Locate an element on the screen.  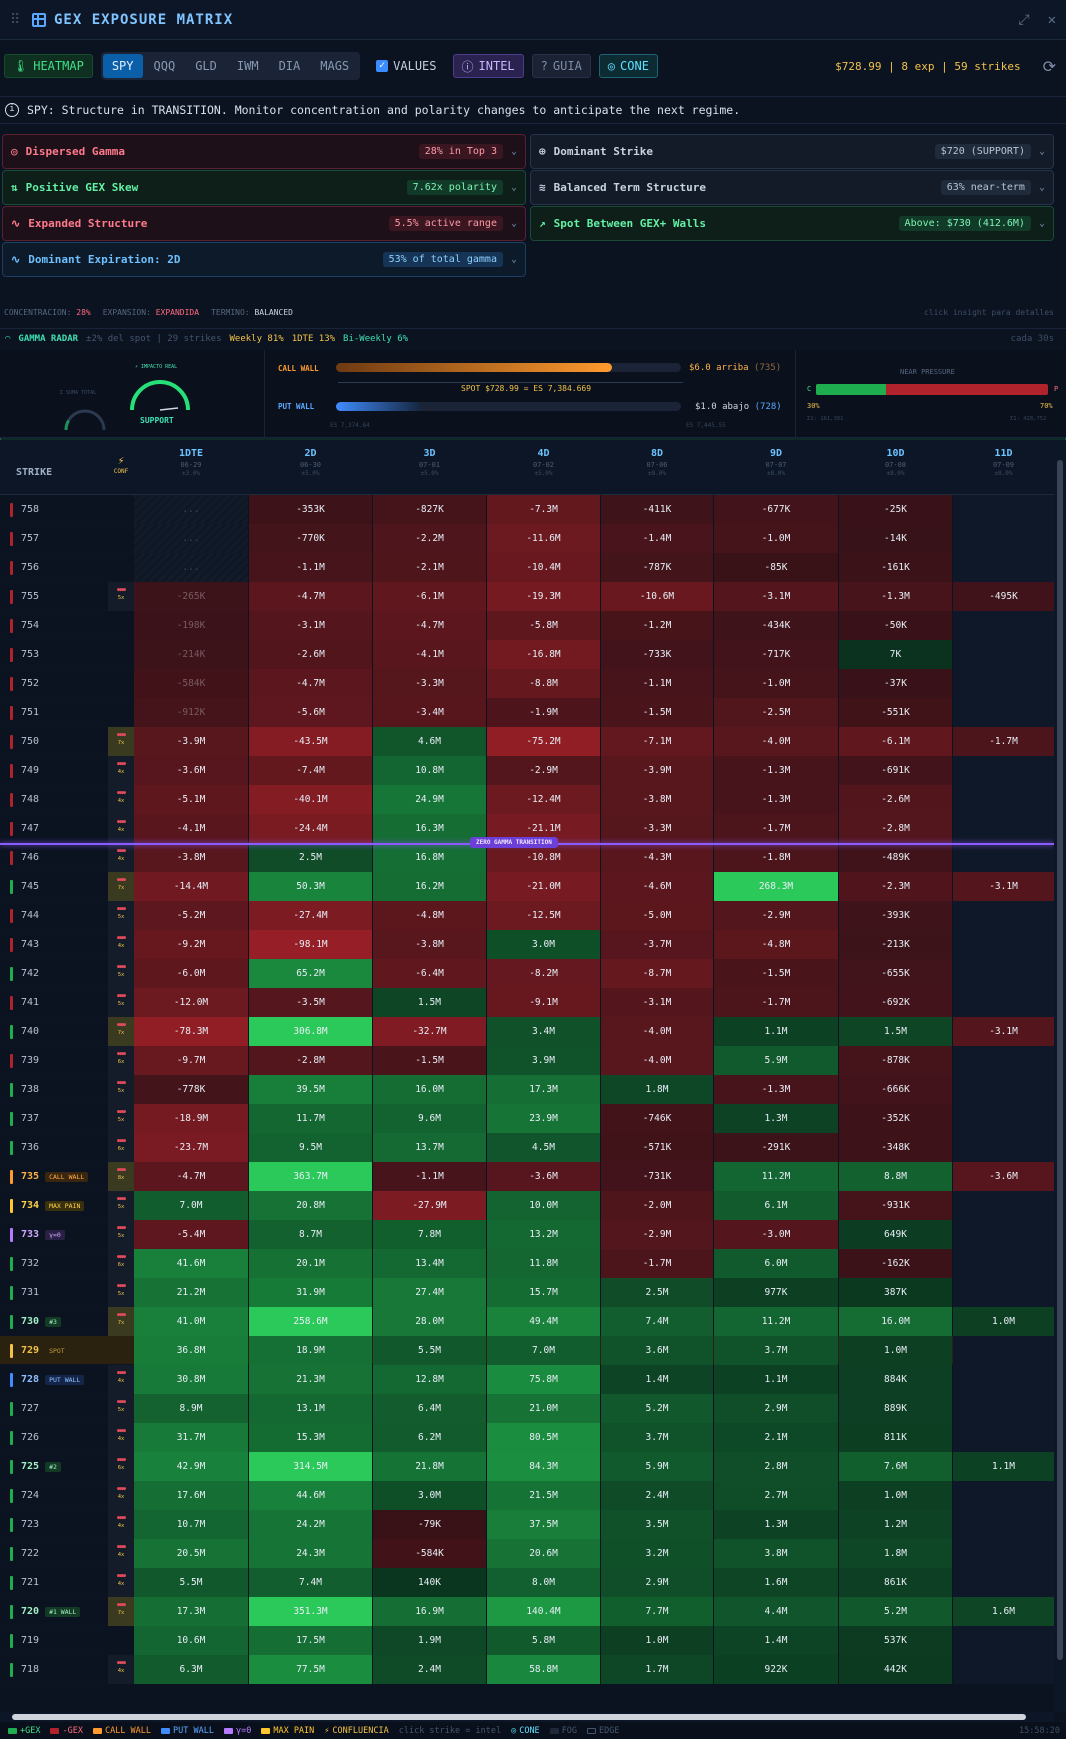
gex-cell: -1.2M is located at coordinates (657, 625).